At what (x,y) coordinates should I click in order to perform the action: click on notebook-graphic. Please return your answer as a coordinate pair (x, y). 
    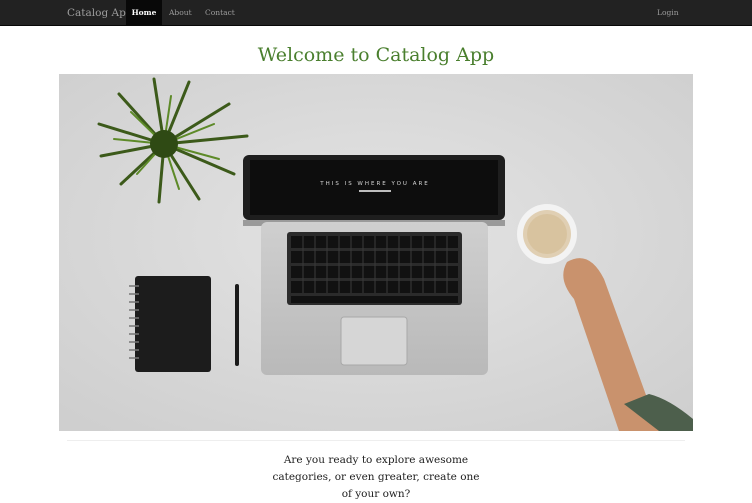
    Looking at the image, I should click on (170, 324).